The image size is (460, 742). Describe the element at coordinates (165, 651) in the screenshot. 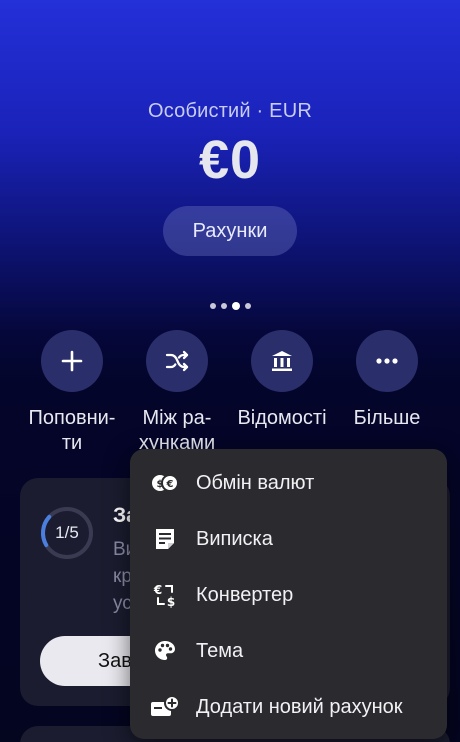

I see `palette-icon` at that location.